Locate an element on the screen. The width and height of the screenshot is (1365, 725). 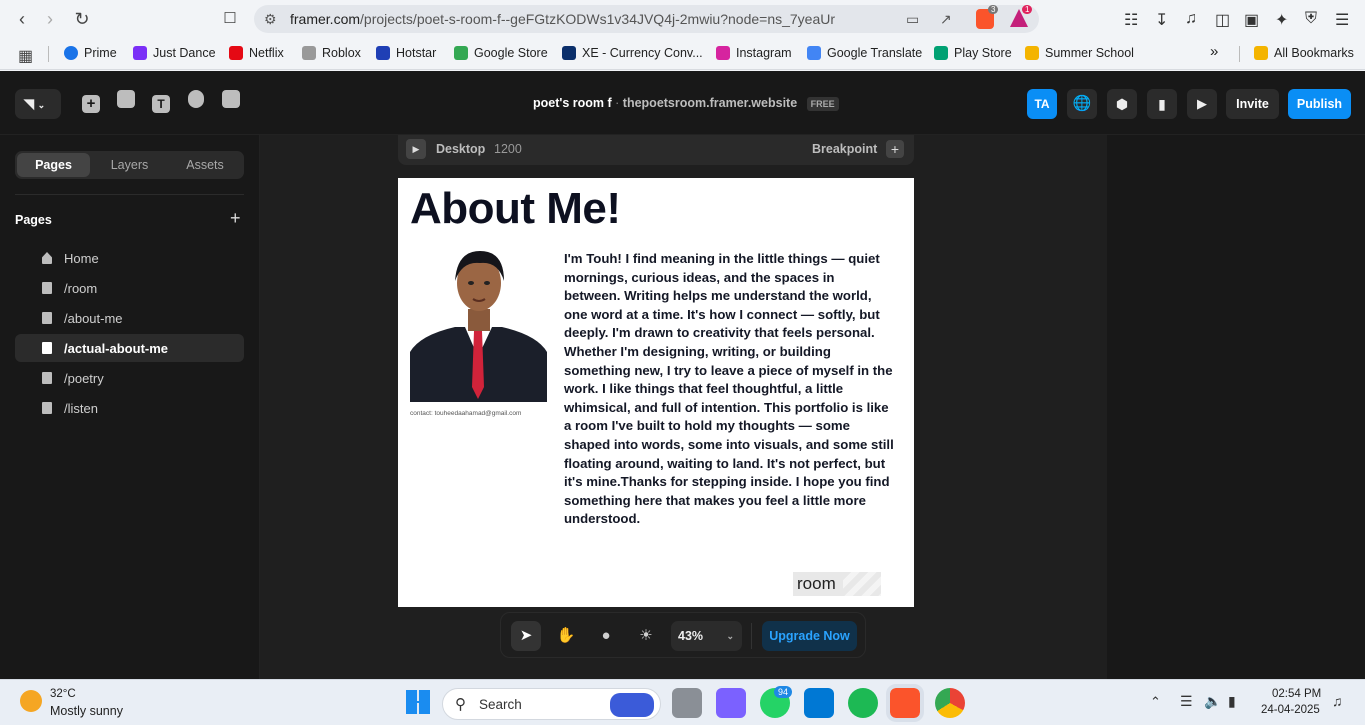
hand-tool-icon: ✋ is located at coordinates (566, 636).